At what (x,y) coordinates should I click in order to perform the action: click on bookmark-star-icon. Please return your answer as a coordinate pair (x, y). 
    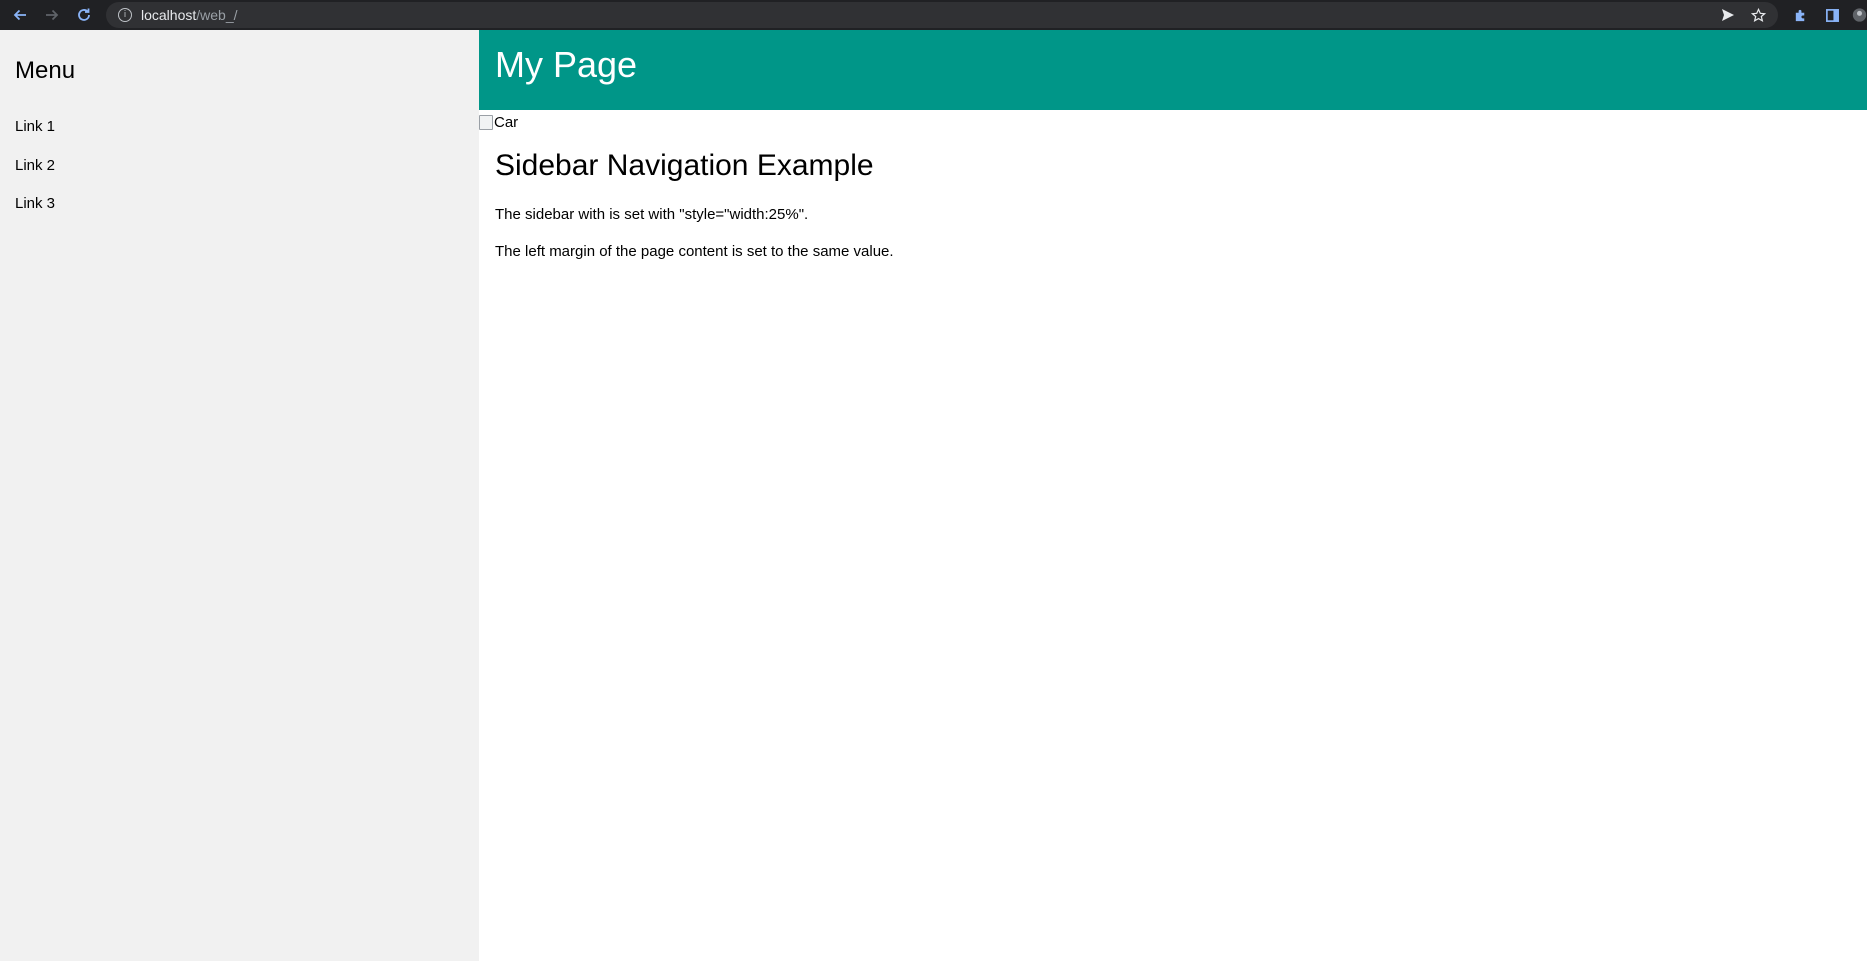
    Looking at the image, I should click on (1758, 15).